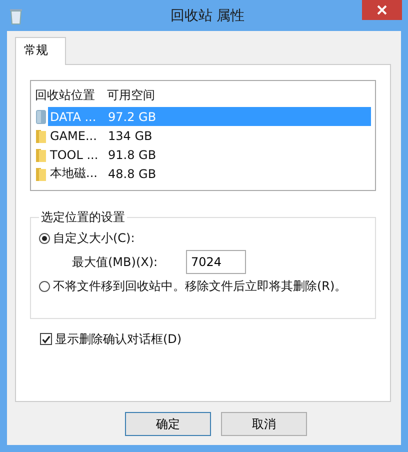 This screenshot has height=452, width=408. Describe the element at coordinates (209, 154) in the screenshot. I see `list-row: TOOL ... 91.8 GB` at that location.